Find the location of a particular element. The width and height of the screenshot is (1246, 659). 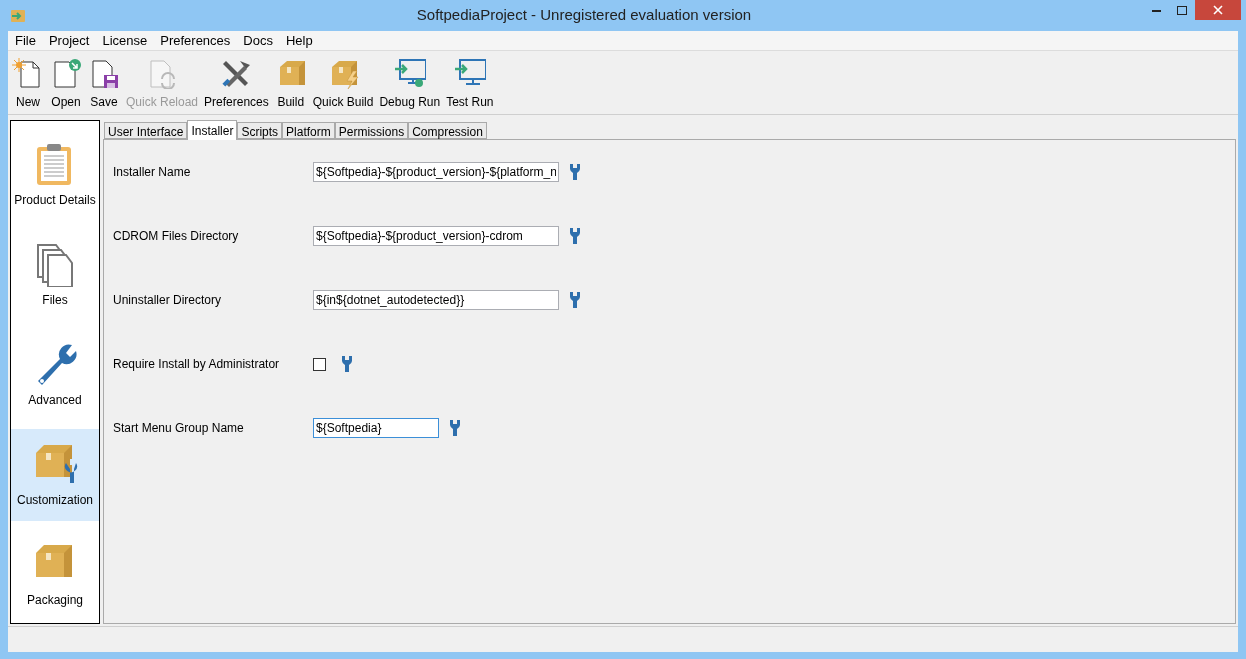

checkbox is located at coordinates (319, 364).